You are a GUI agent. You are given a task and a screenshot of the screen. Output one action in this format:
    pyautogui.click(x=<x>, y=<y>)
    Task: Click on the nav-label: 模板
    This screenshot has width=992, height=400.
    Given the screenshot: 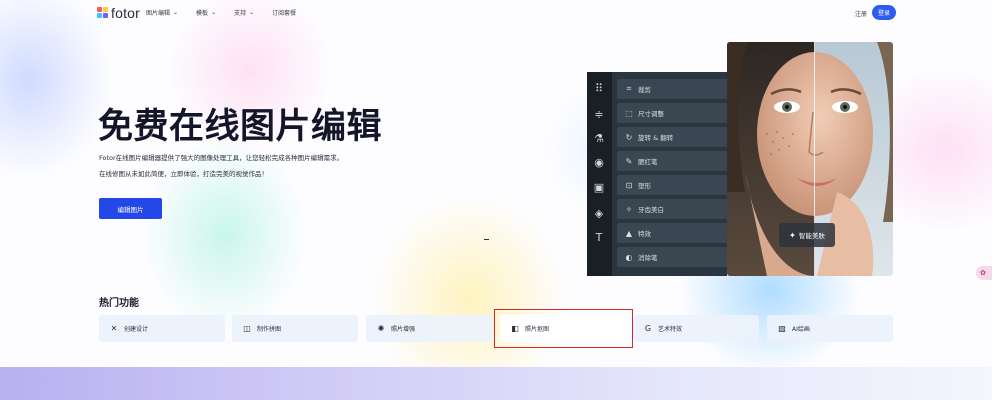 What is the action you would take?
    pyautogui.click(x=202, y=13)
    